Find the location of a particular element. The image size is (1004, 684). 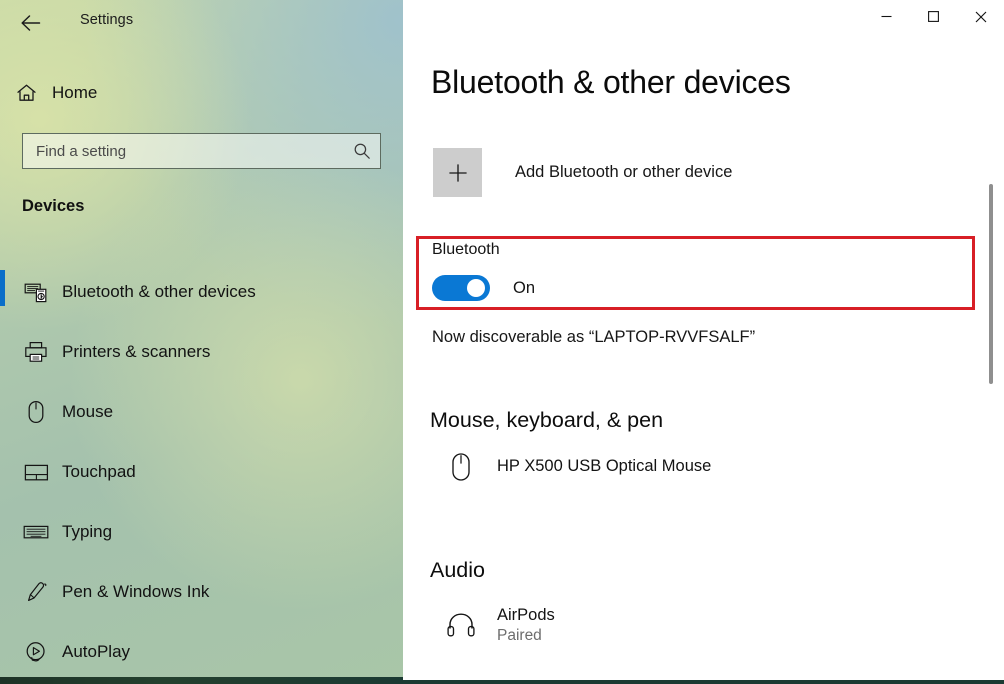

sidebar-item-bluetooth-other-devices: Bluetooth & other devices is located at coordinates (201, 292).